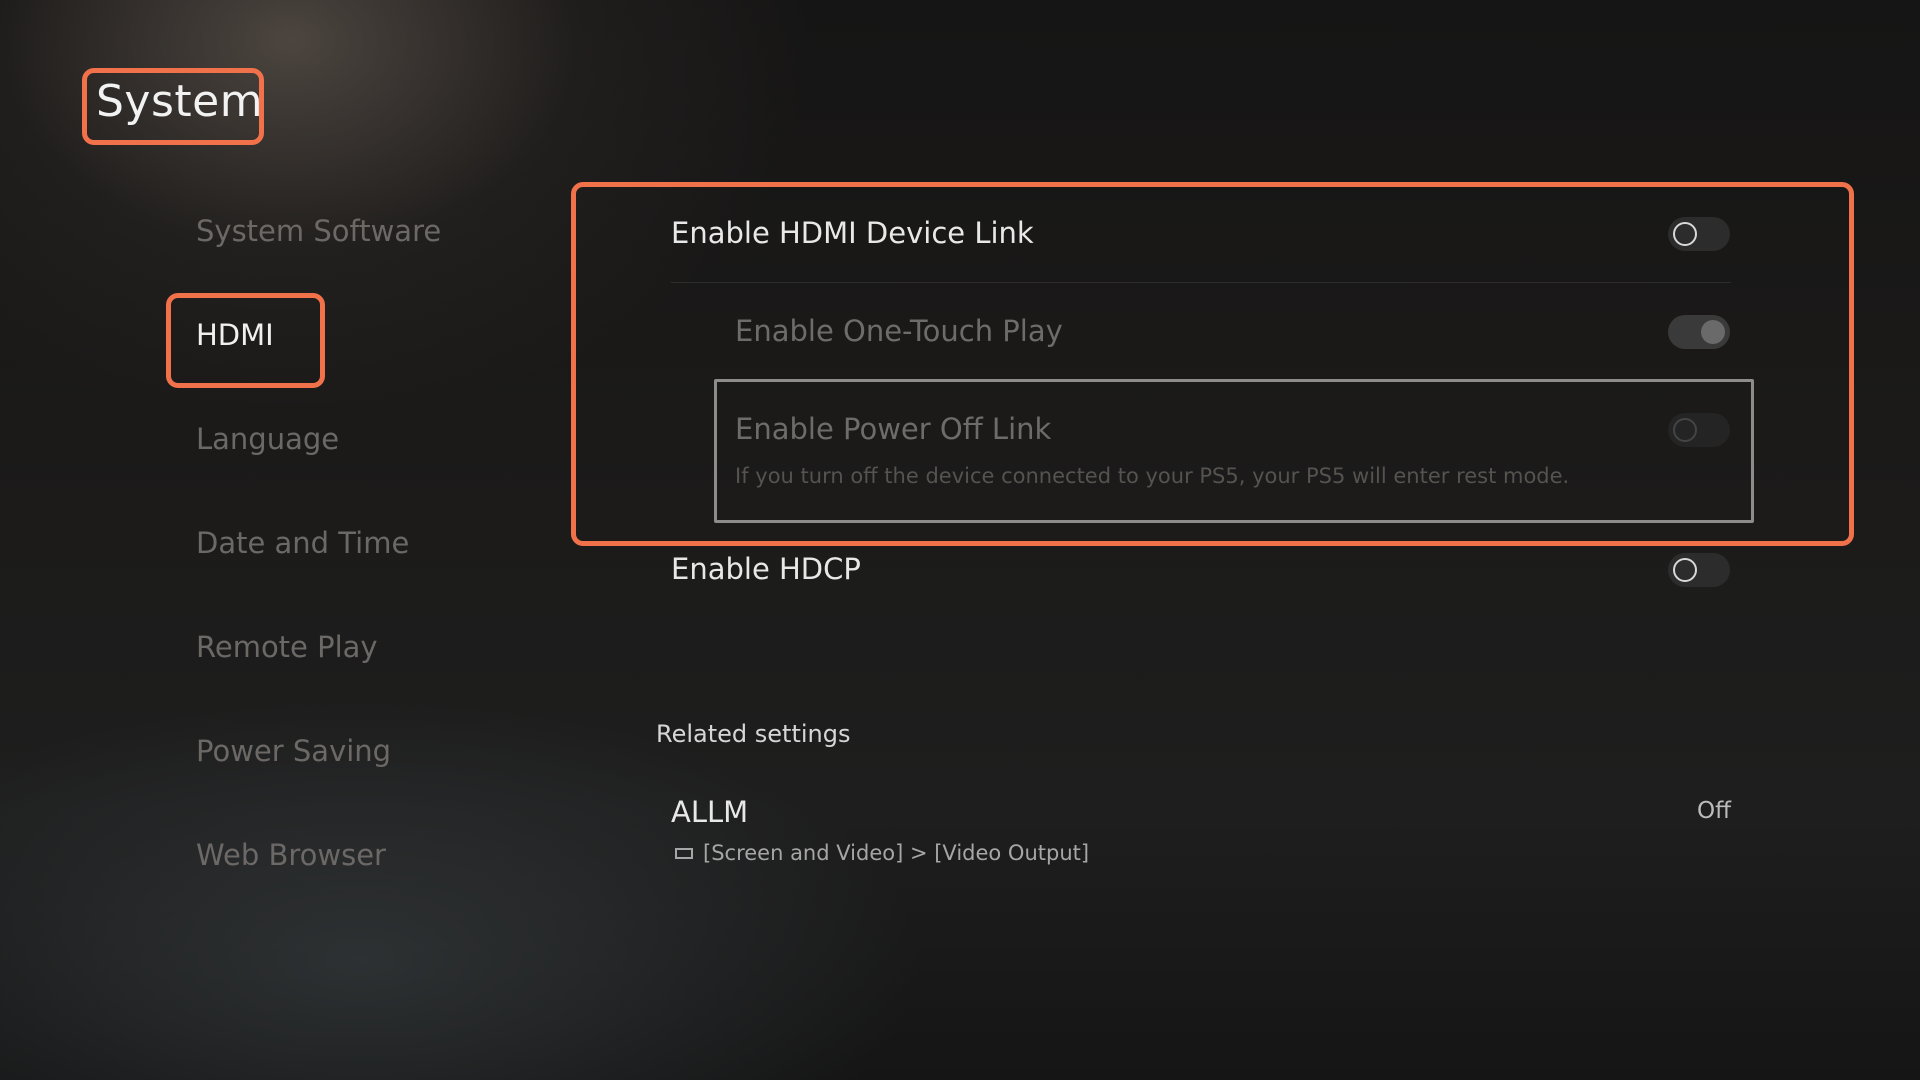 This screenshot has width=1920, height=1080. Describe the element at coordinates (1699, 332) in the screenshot. I see `one-touch-play-toggle` at that location.